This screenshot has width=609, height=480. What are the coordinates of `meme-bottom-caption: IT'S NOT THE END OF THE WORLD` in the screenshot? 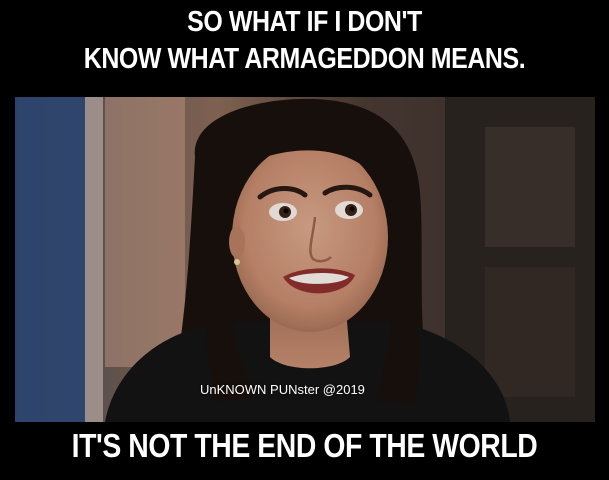 It's located at (304, 445).